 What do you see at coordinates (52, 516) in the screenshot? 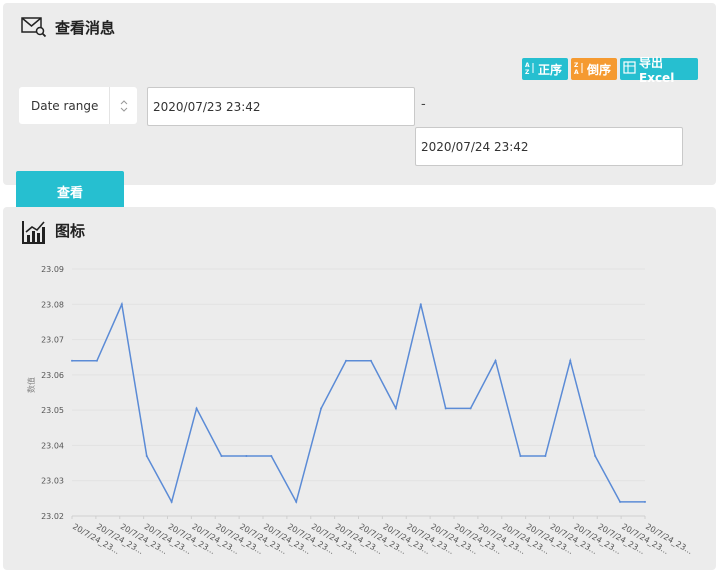
I see `y-tick-label: 23.02` at bounding box center [52, 516].